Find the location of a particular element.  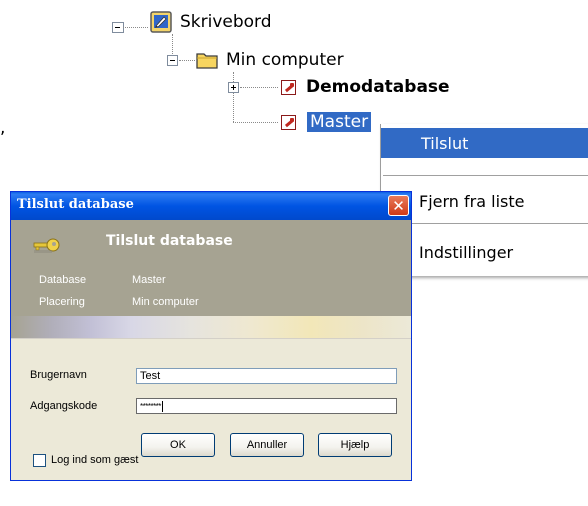

expand-icon is located at coordinates (233, 87).